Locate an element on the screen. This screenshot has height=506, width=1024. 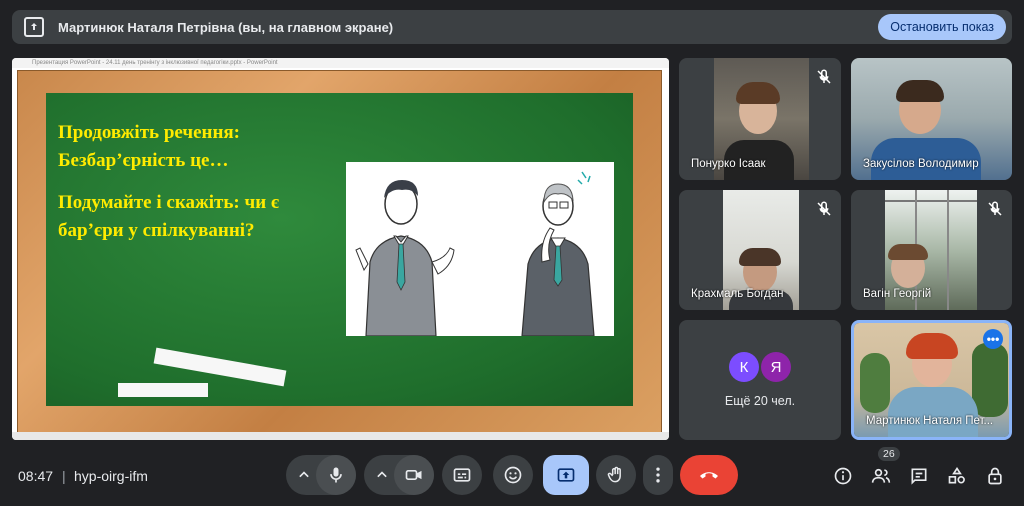
microphone-button is located at coordinates (336, 475).